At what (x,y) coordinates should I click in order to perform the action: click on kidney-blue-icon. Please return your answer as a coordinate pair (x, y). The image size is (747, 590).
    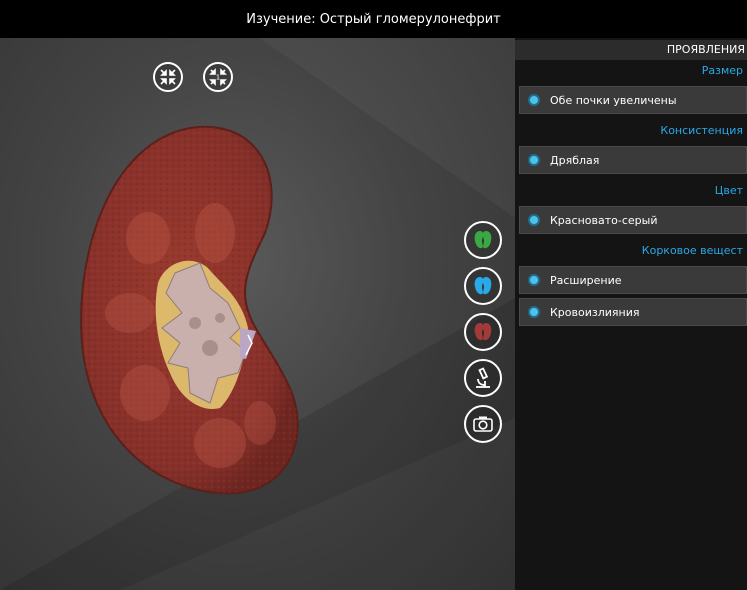
    Looking at the image, I should click on (483, 286).